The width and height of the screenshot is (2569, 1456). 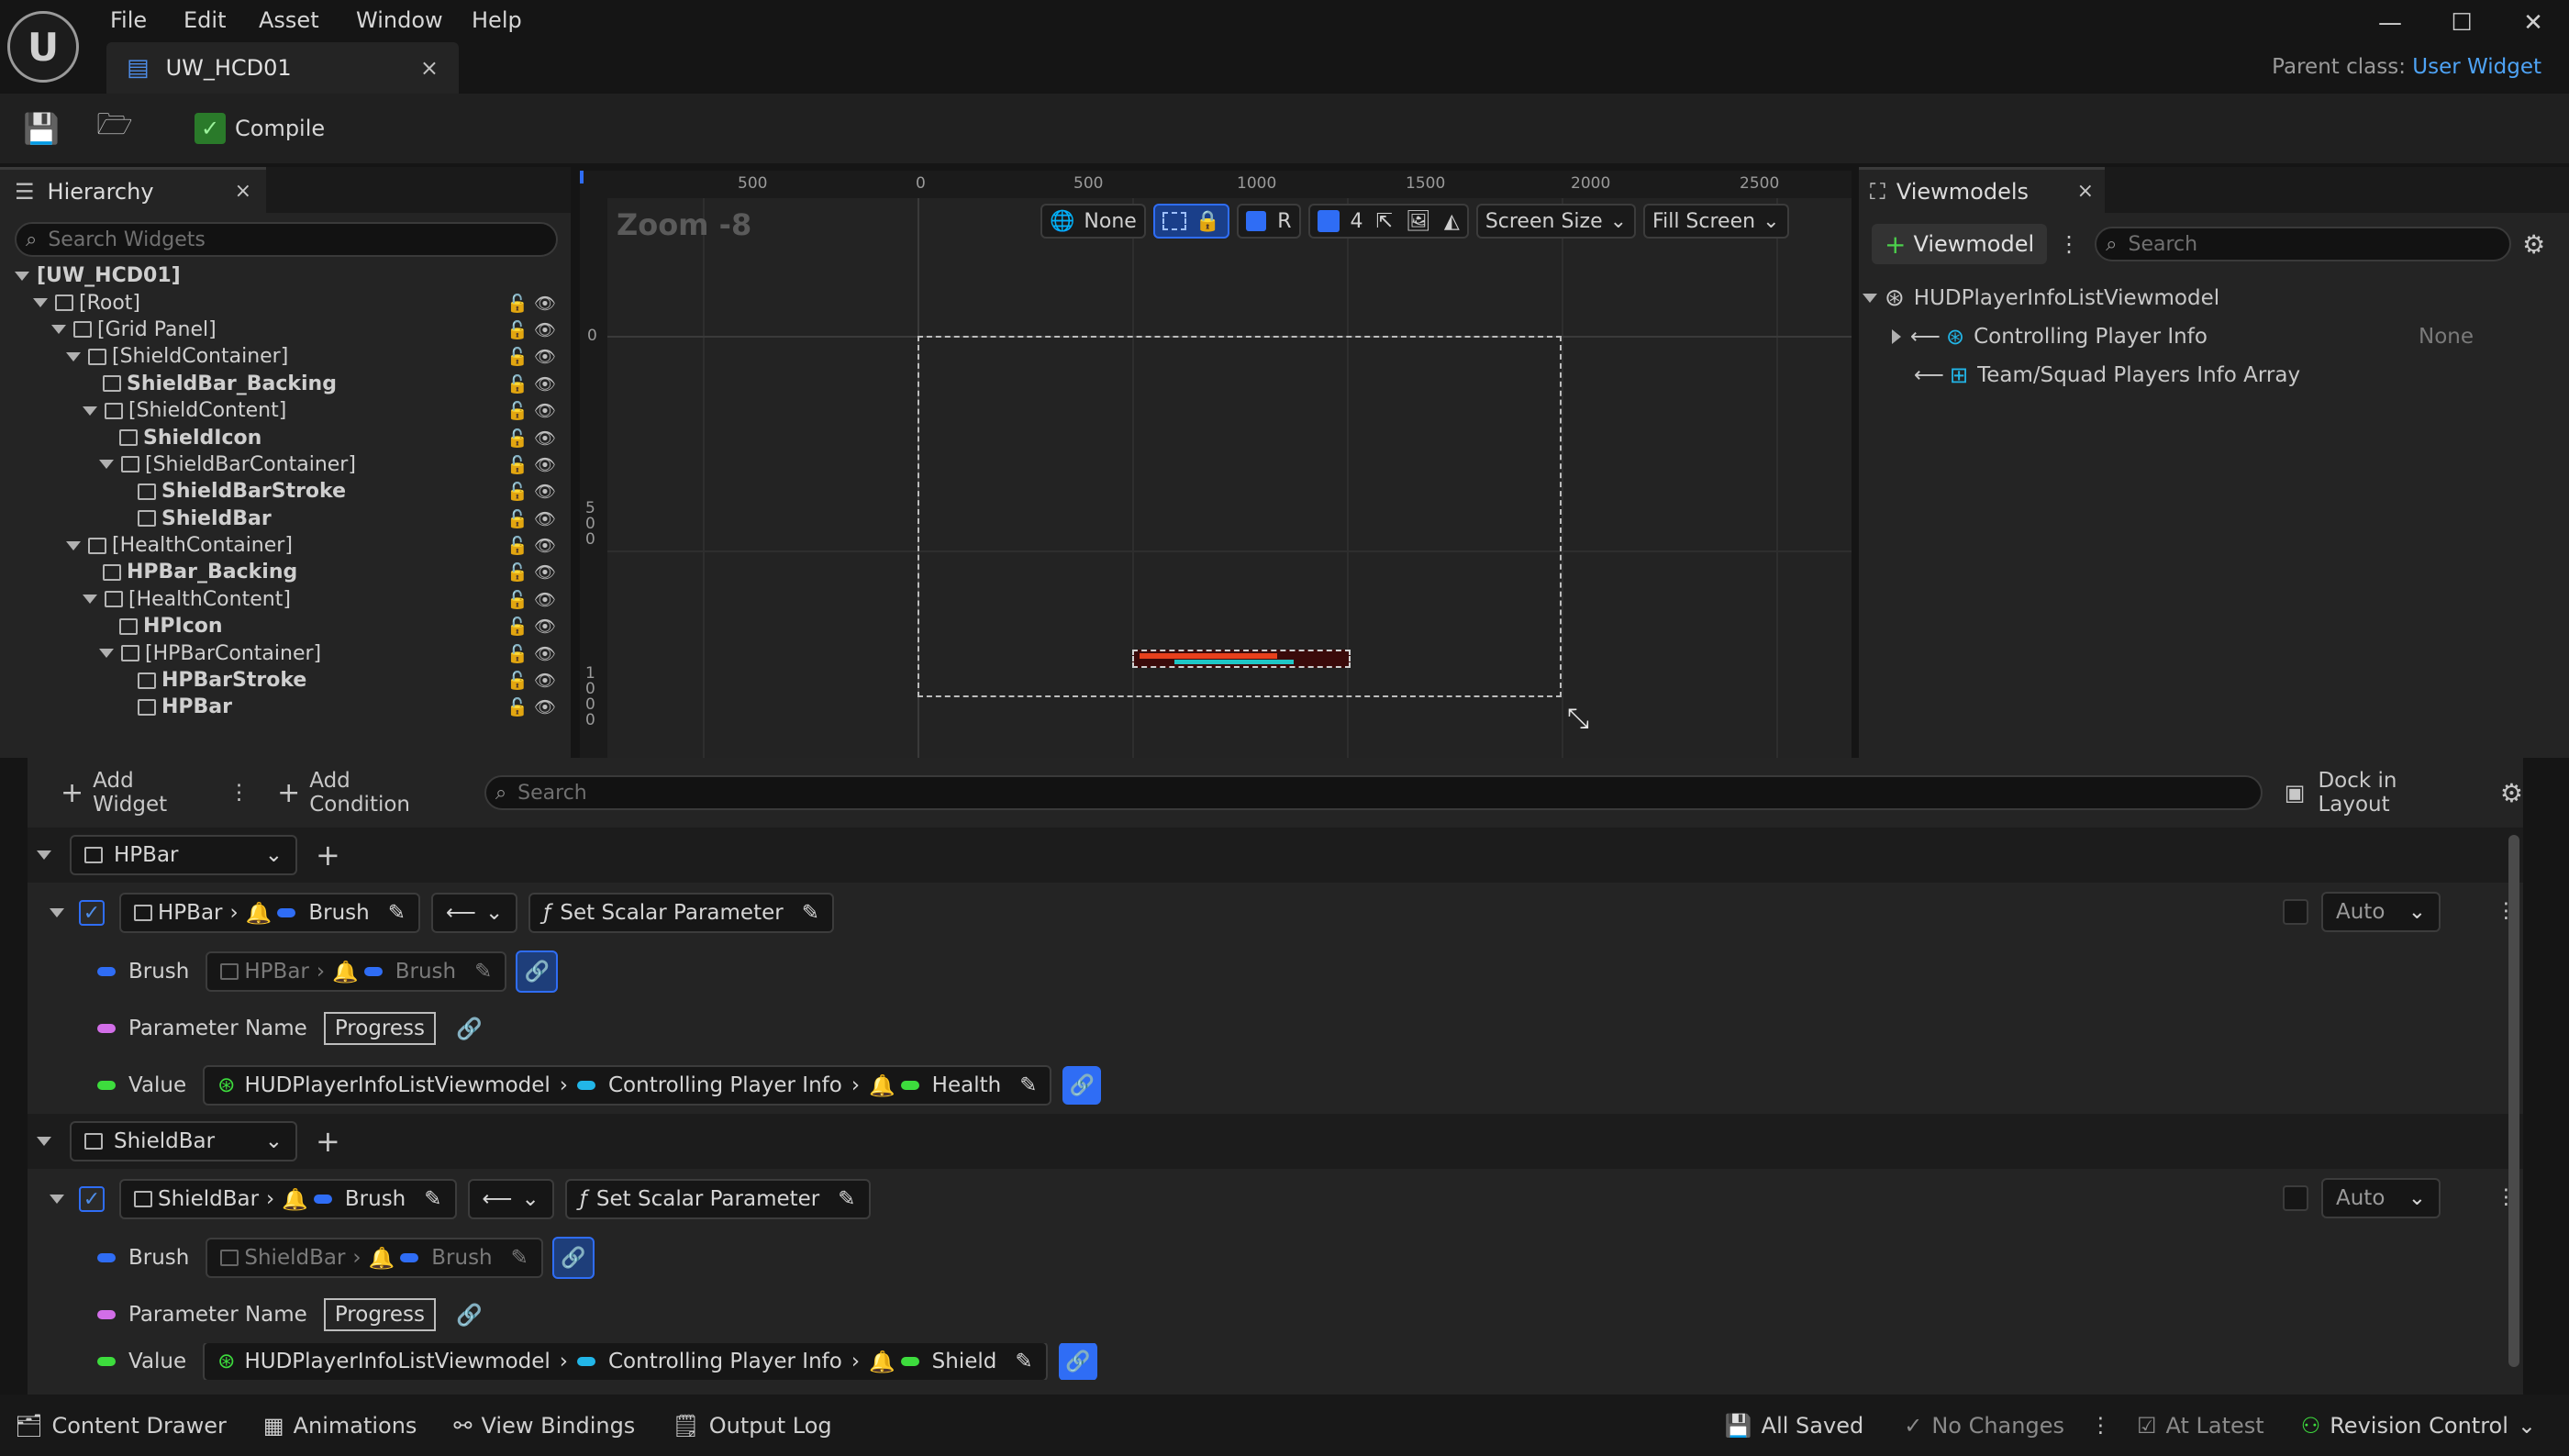 I want to click on menu-asset: Asset, so click(x=289, y=20).